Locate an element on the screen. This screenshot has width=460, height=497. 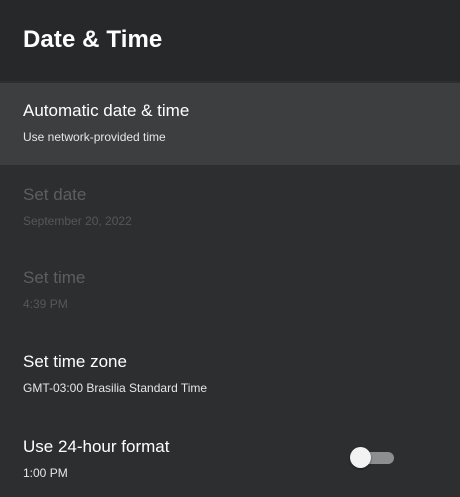
set-time-zone-title: Set time zone is located at coordinates (75, 361).